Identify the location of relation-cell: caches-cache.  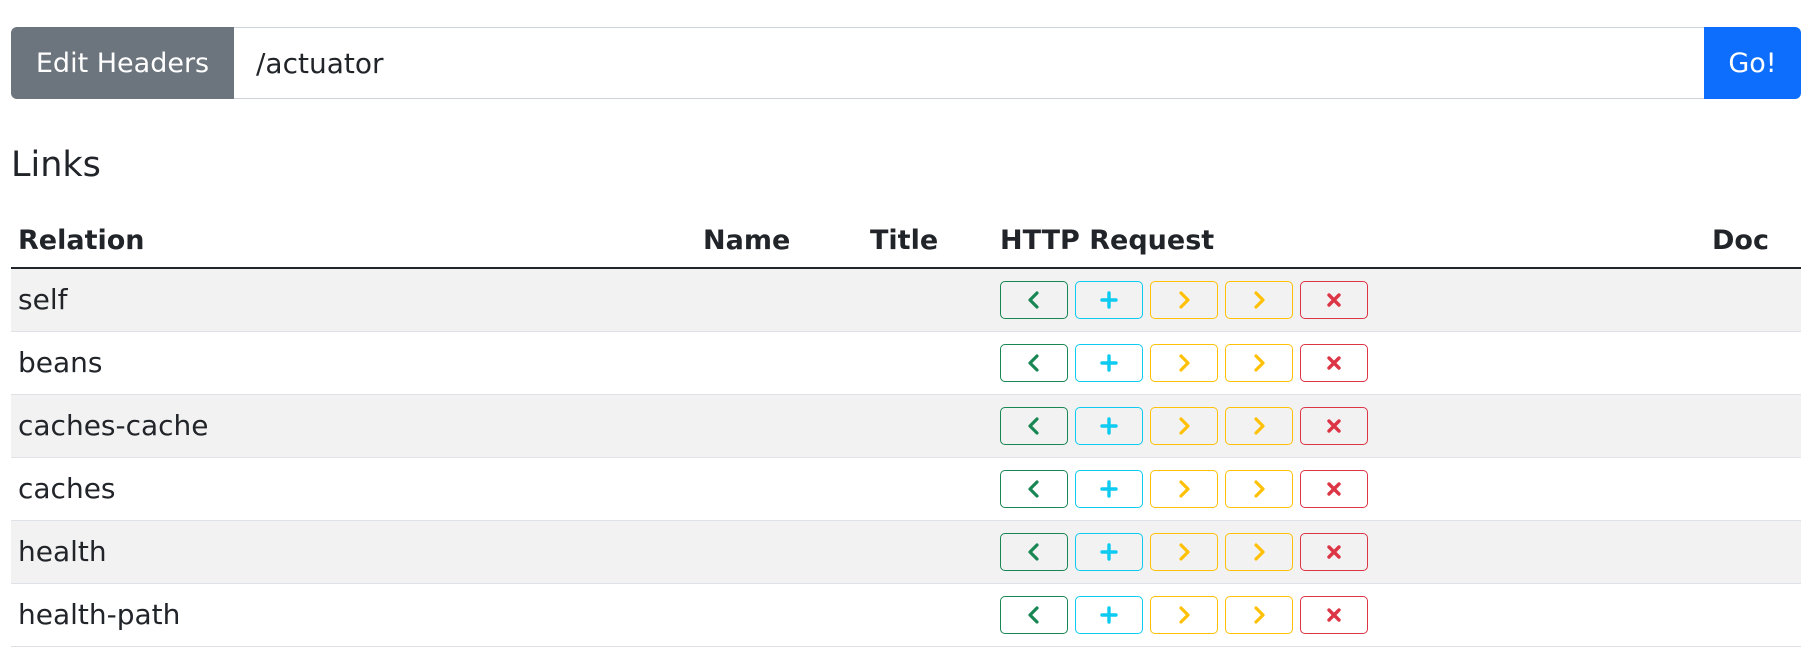
(353, 426).